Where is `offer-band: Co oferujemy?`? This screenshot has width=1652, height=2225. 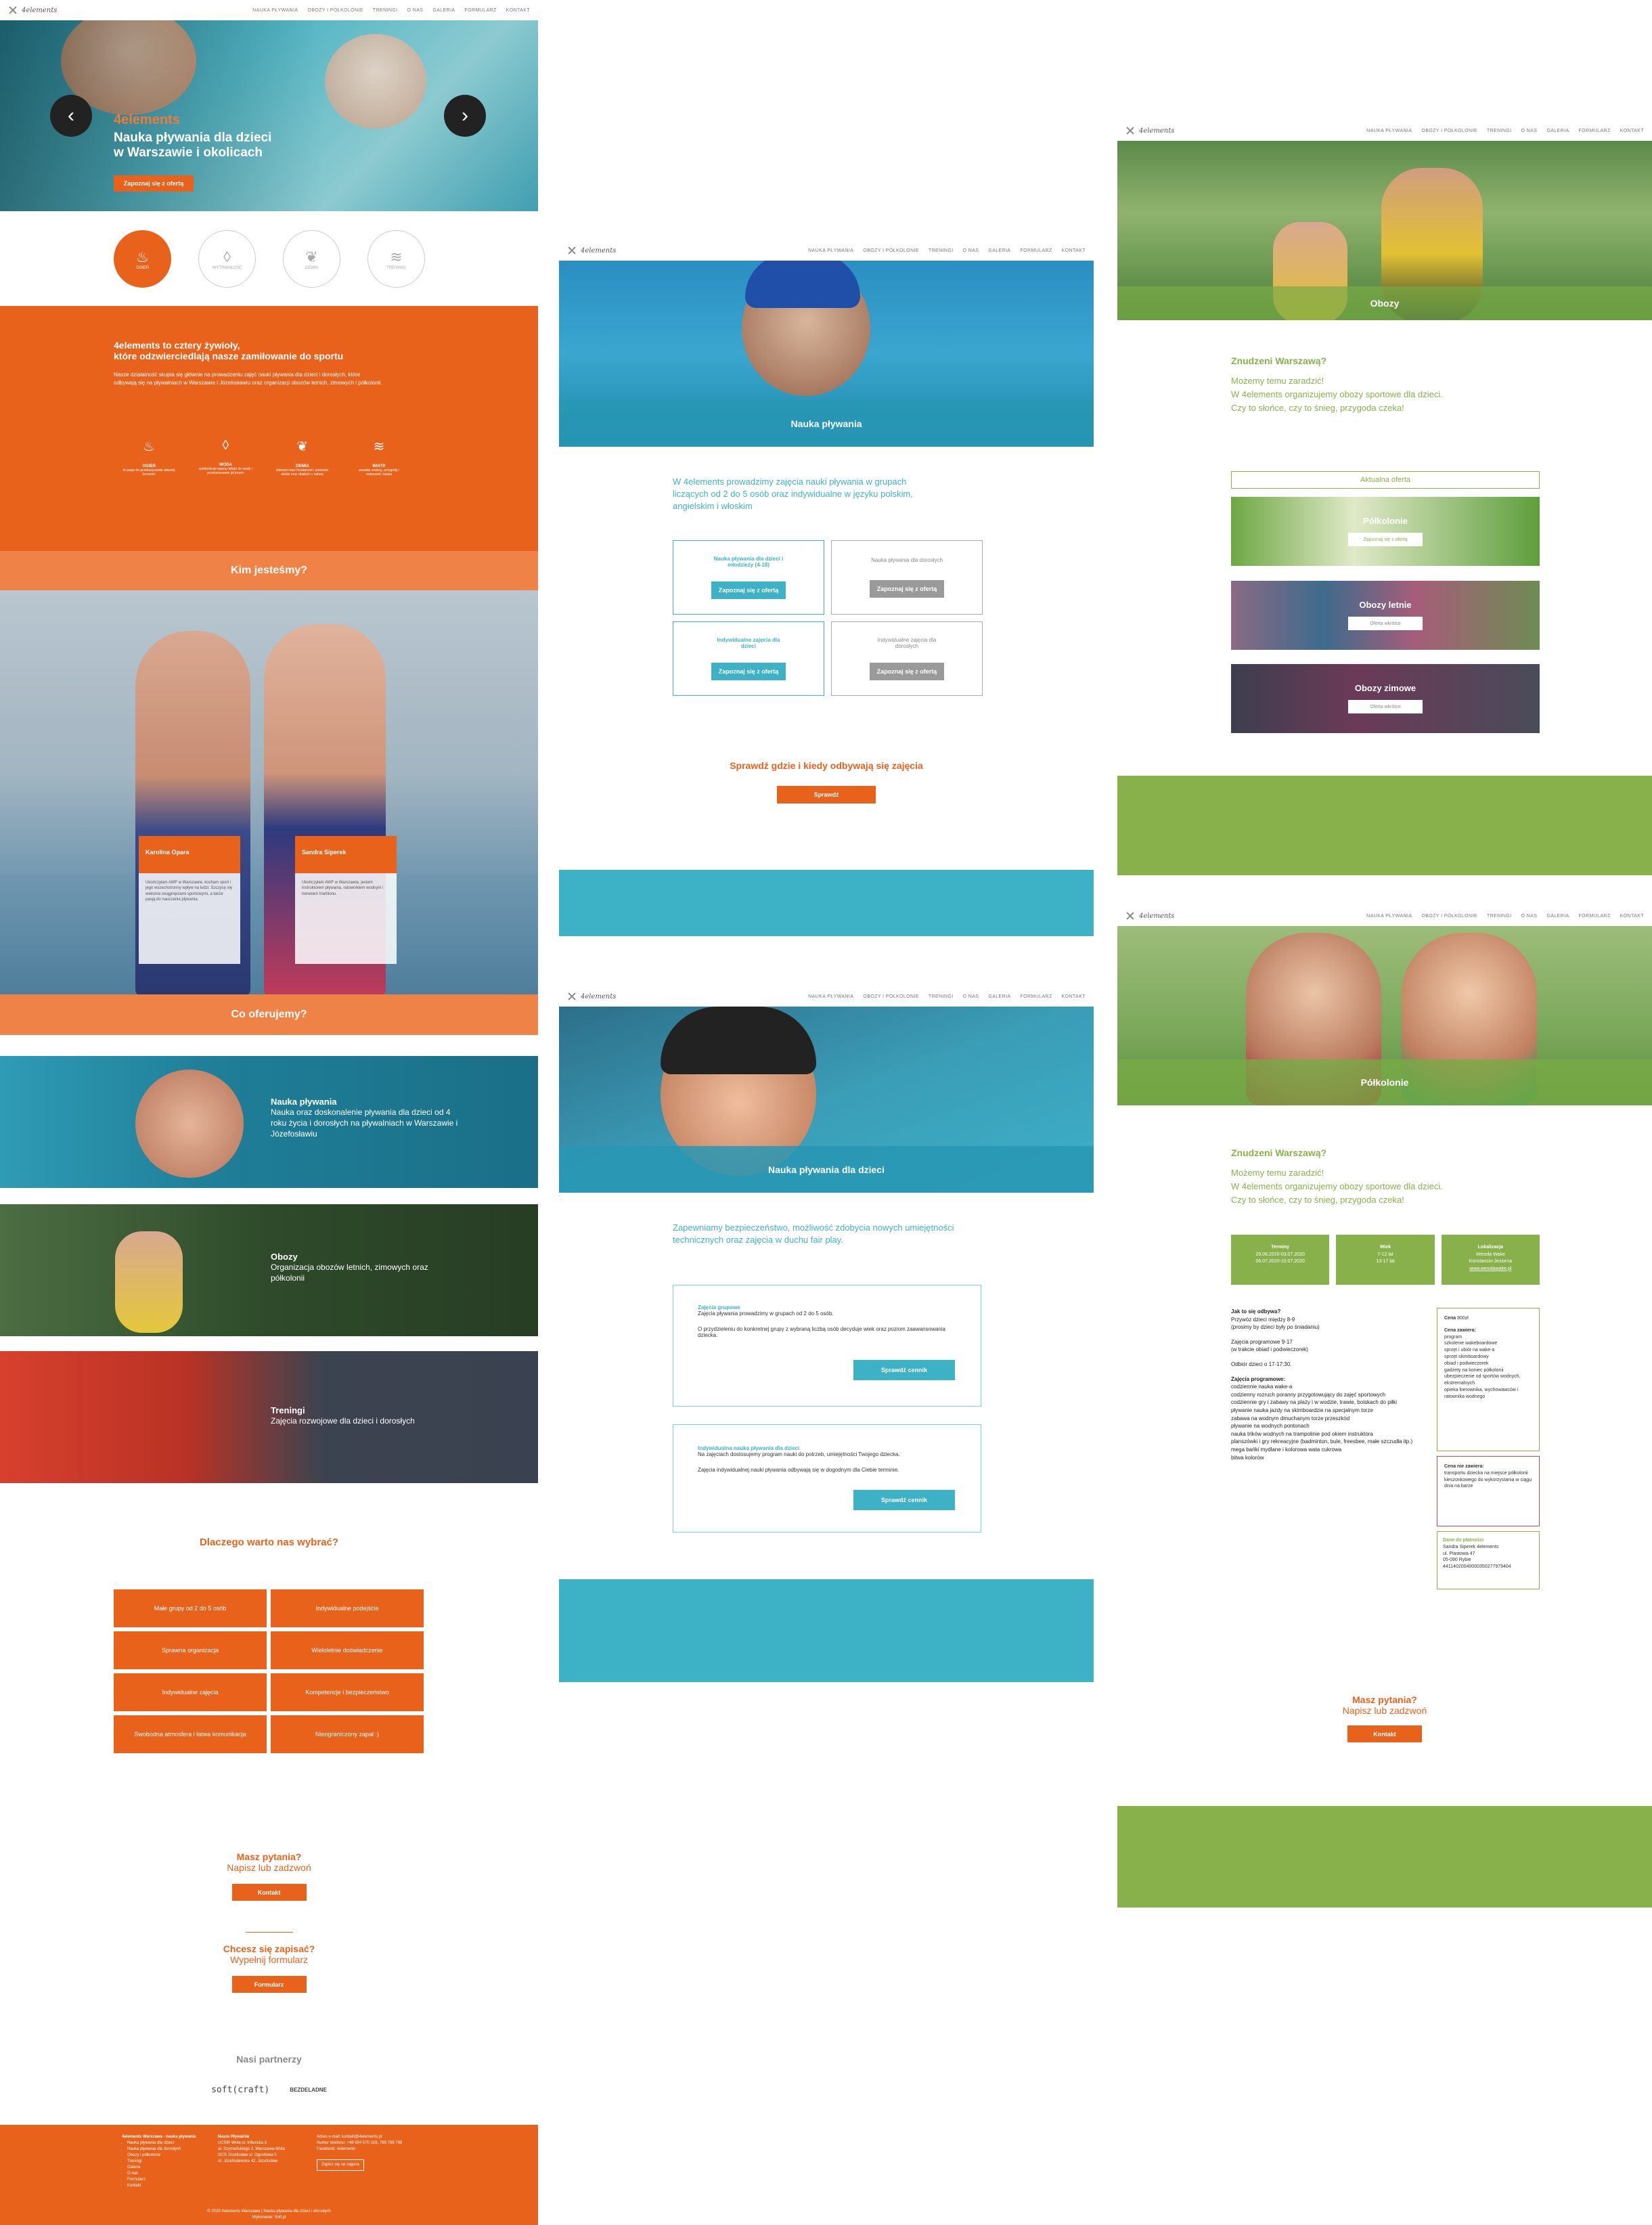 offer-band: Co oferujemy? is located at coordinates (269, 1014).